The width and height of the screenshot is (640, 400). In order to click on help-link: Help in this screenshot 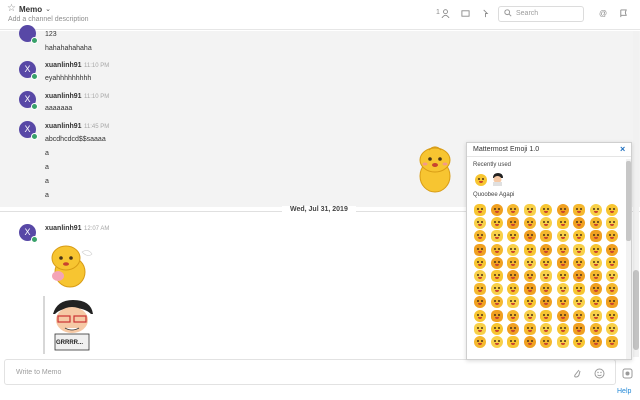, I will do `click(624, 391)`.